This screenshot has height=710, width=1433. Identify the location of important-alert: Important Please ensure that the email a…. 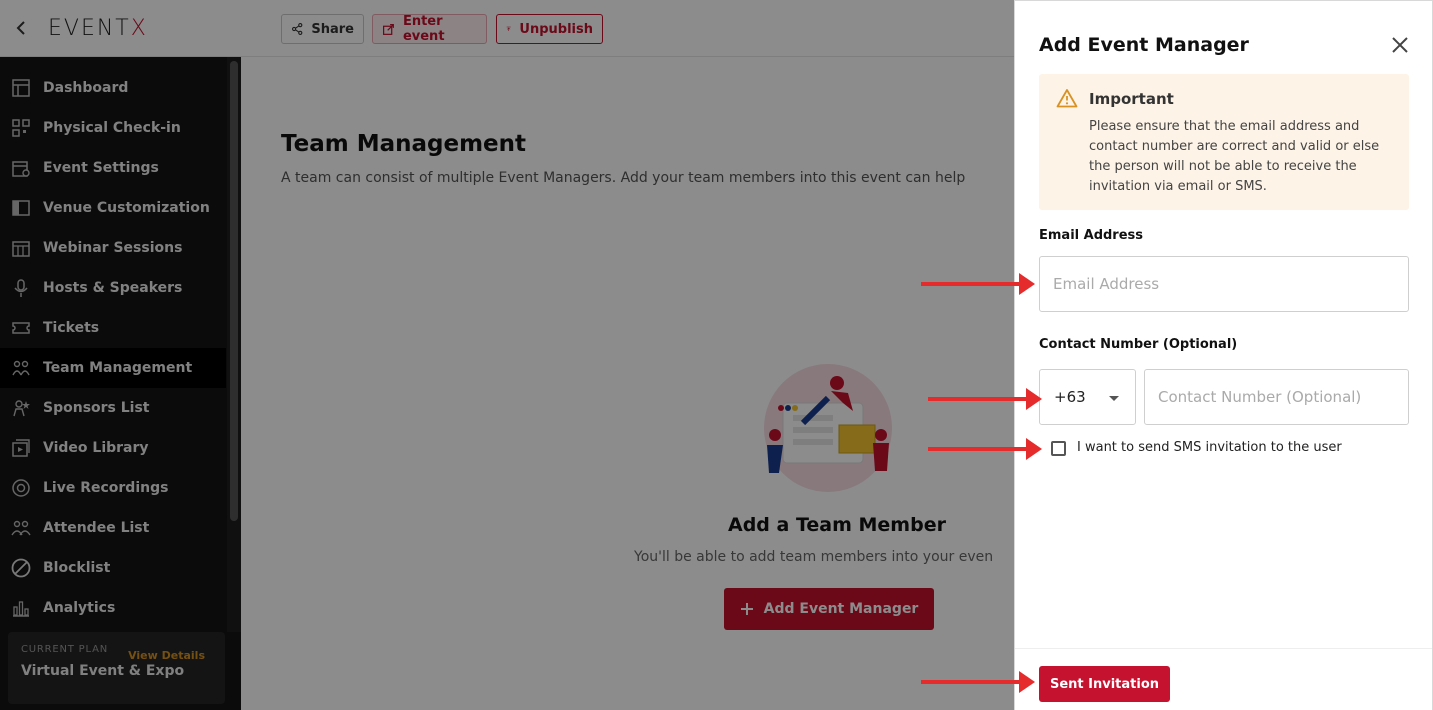
(1224, 142).